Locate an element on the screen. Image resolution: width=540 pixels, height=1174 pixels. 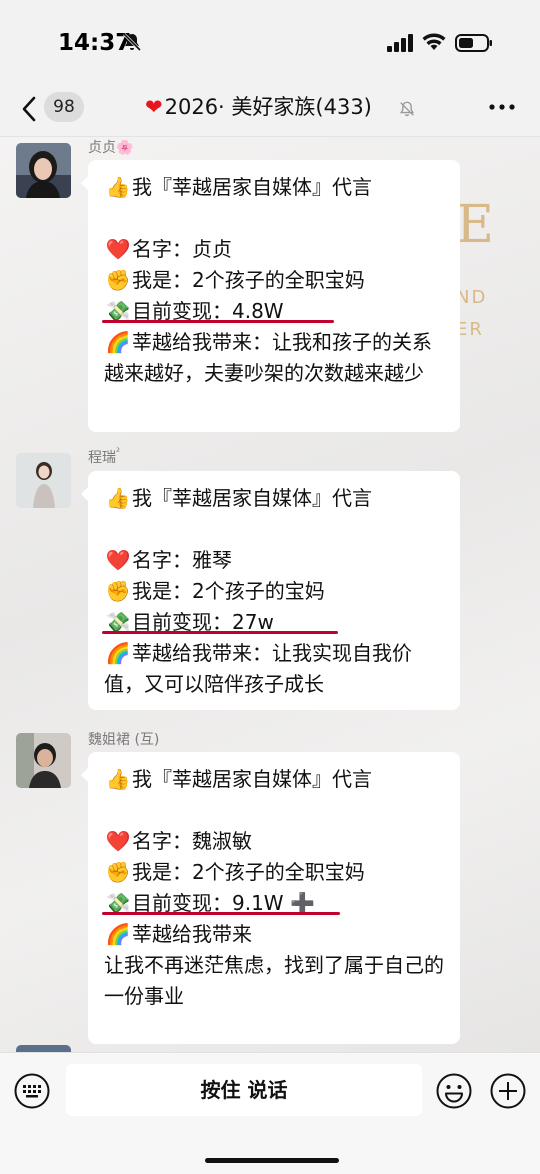
message-line: 让我不再迷茫焦虑，找到了属于自己的一份事业 is located at coordinates (277, 981).